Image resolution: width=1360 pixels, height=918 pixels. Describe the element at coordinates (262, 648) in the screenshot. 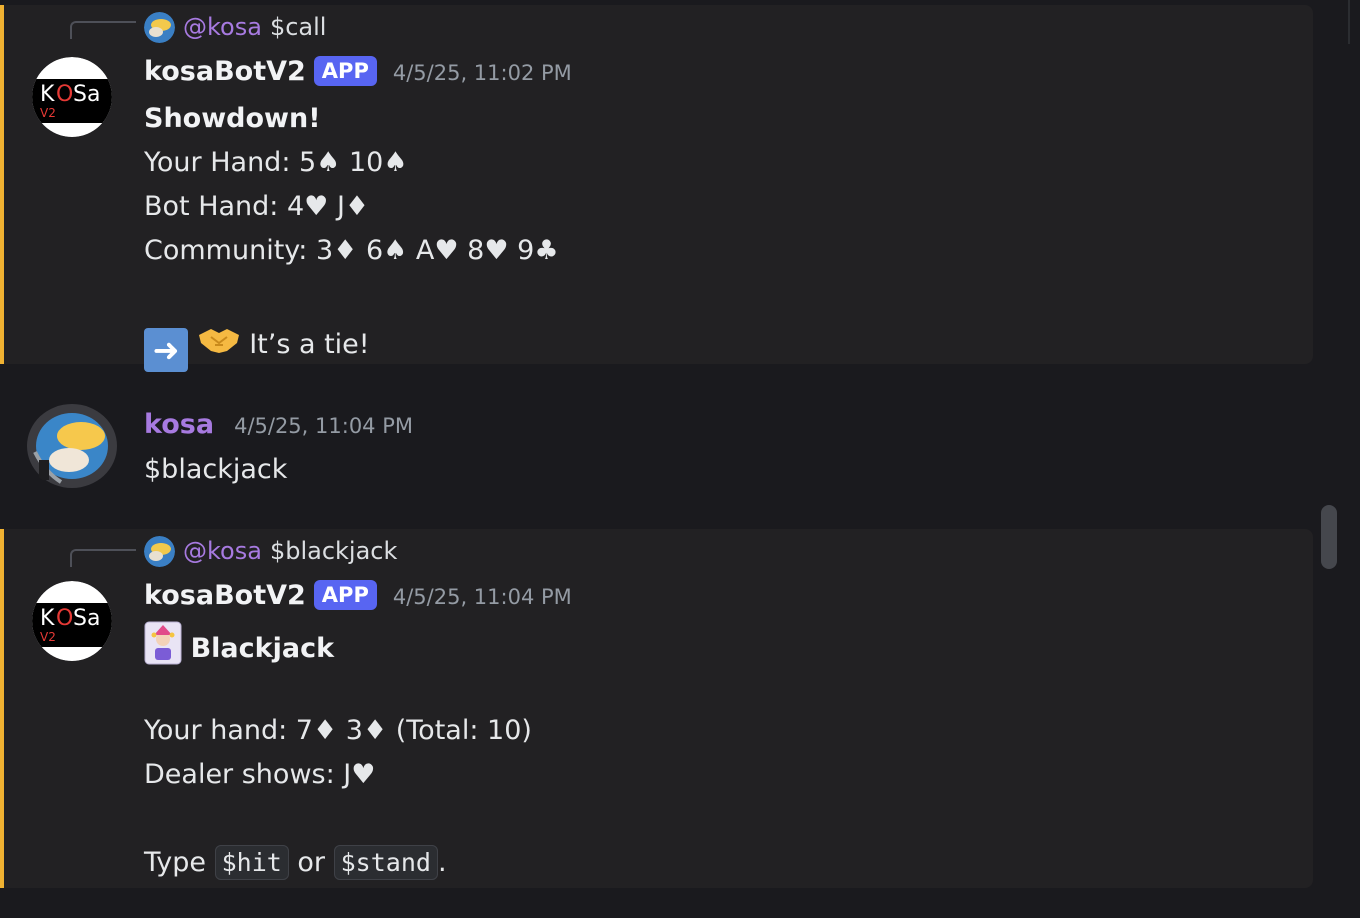

I see `blackjack-title: Blackjack` at that location.